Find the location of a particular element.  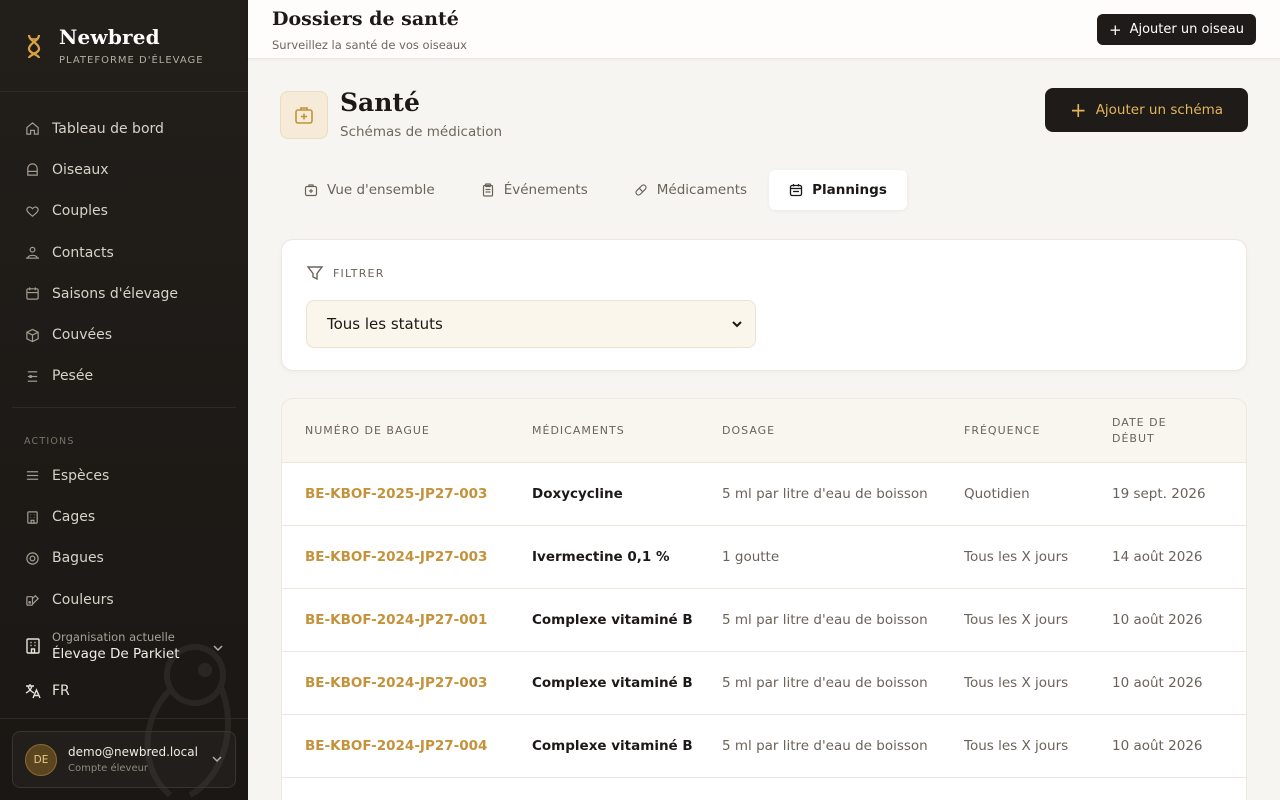

sidebar-item-cages: Cages is located at coordinates (124, 516).